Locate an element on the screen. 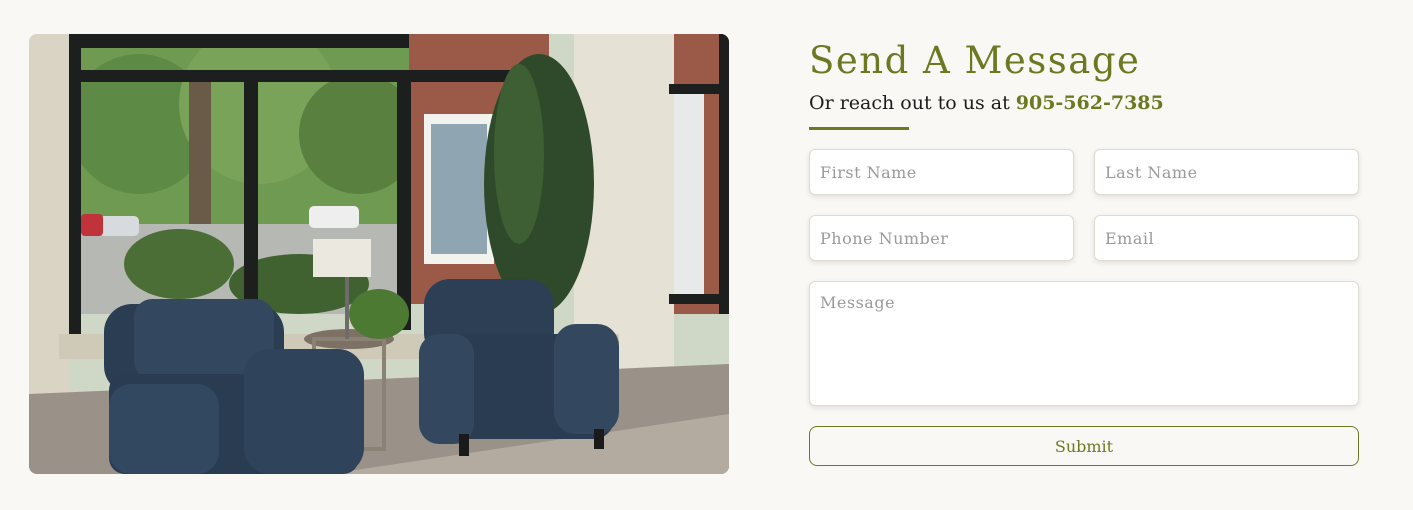  email-field is located at coordinates (1226, 238).